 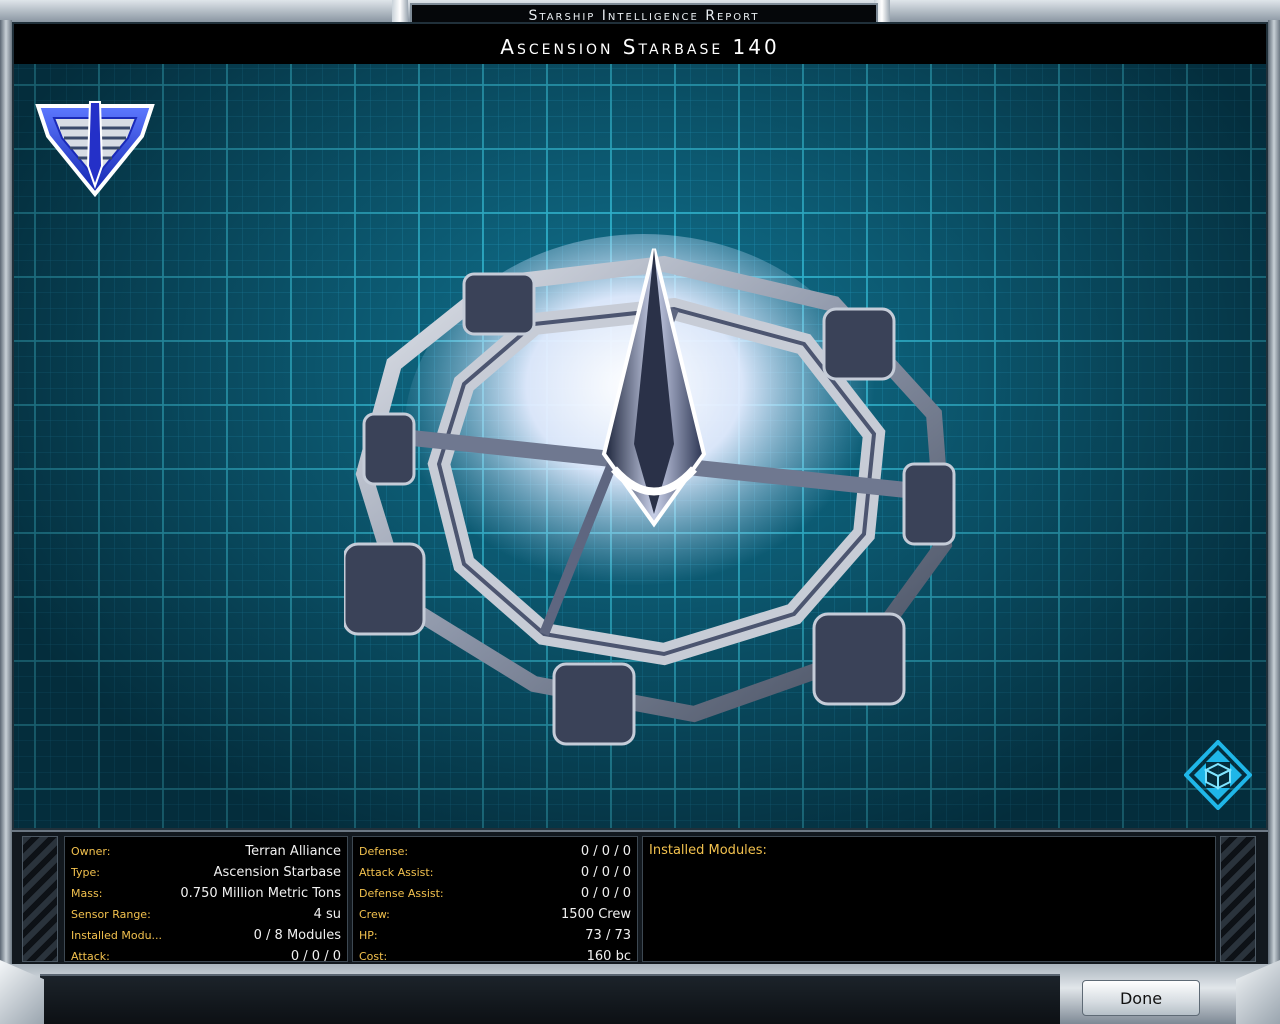 I want to click on stat-row-hp: HP: 73 / 73, so click(x=495, y=935).